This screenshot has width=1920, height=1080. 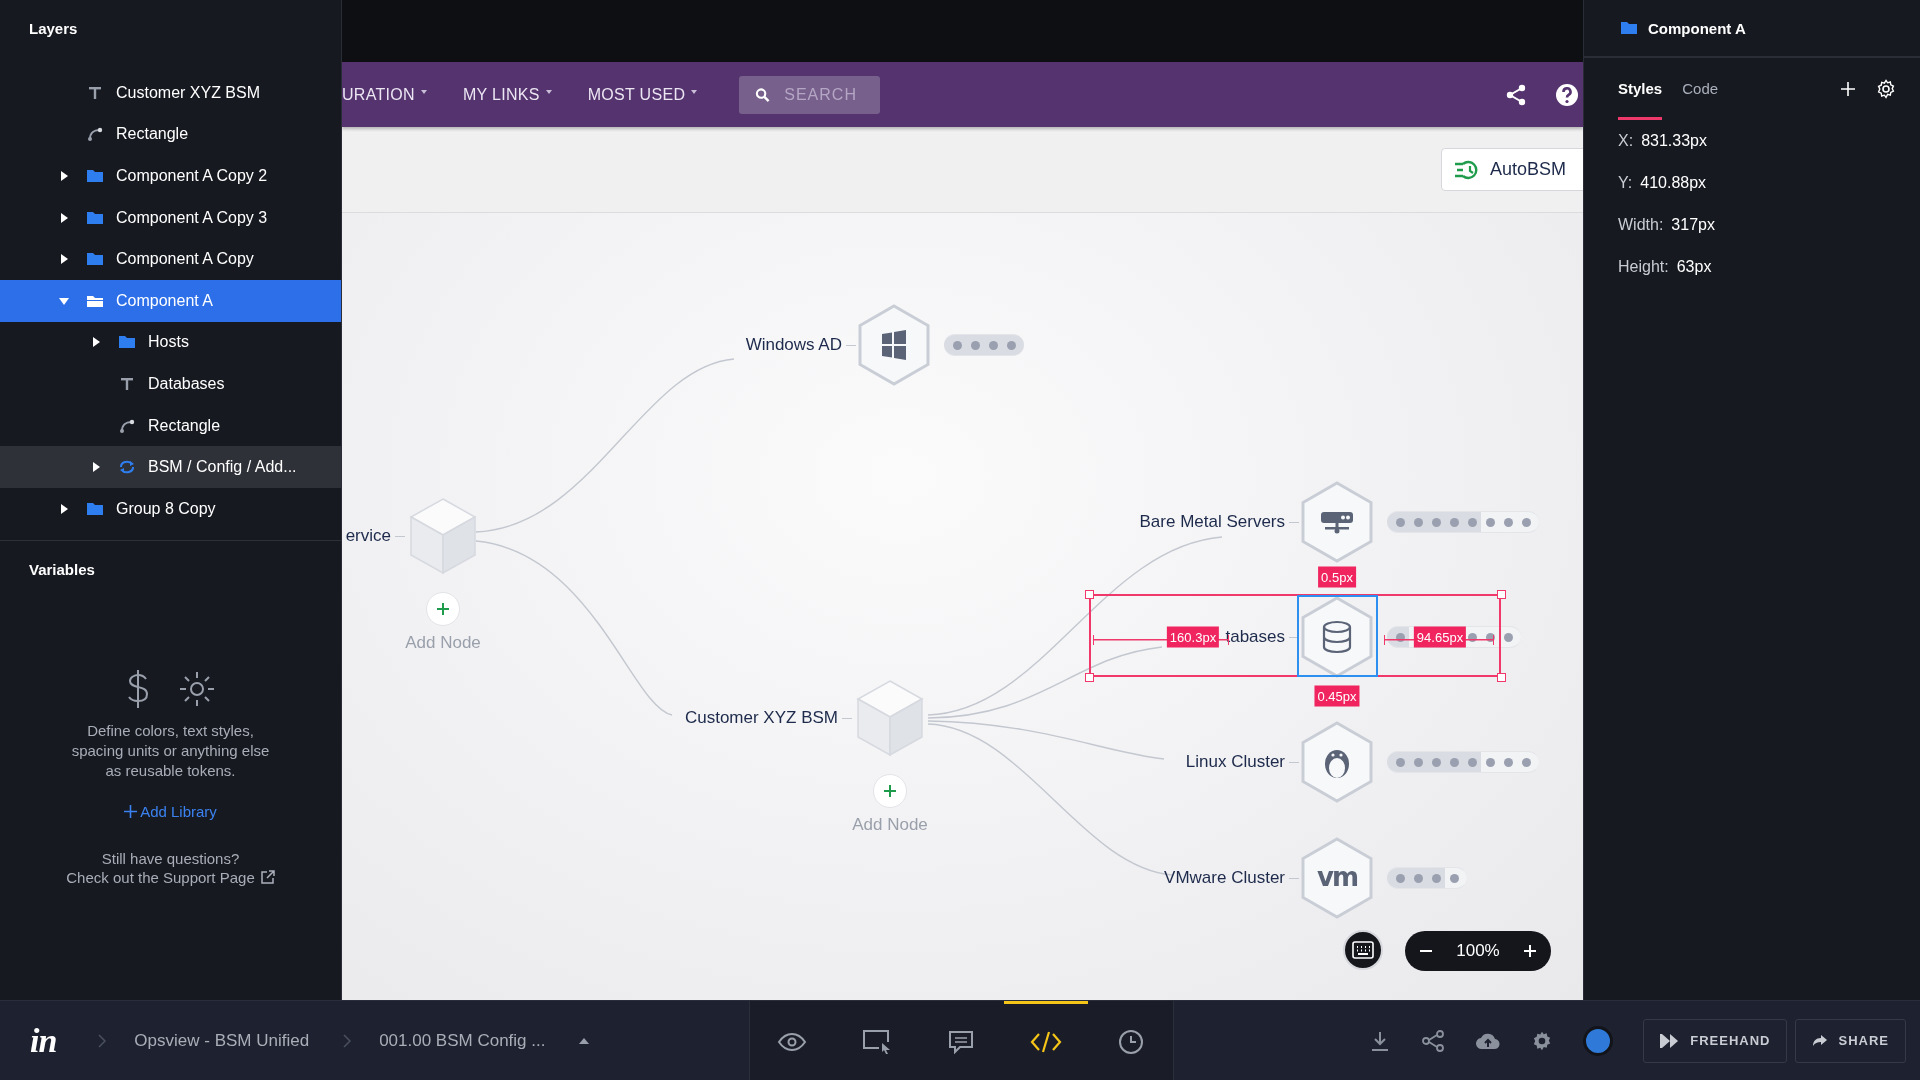 I want to click on autobsm-button: AutoBSM, so click(x=1511, y=169).